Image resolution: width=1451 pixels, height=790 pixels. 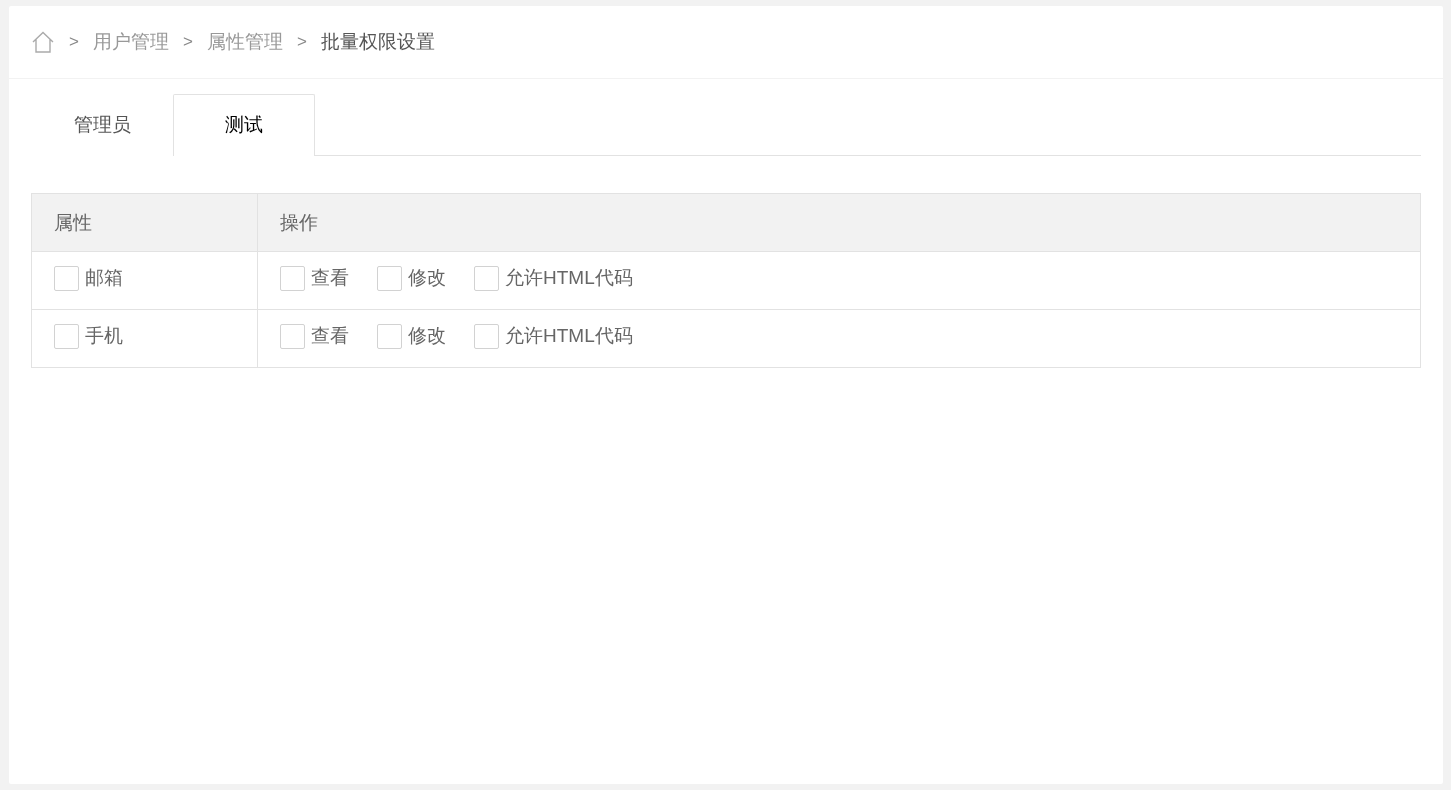 What do you see at coordinates (377, 42) in the screenshot?
I see `breadcrumb-link: 批量权限设置` at bounding box center [377, 42].